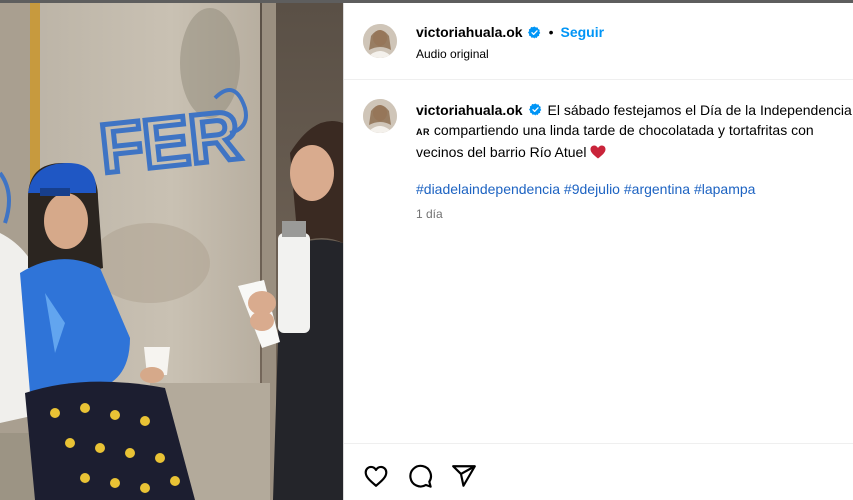 The image size is (853, 500). Describe the element at coordinates (380, 116) in the screenshot. I see `caption-avatar` at that location.